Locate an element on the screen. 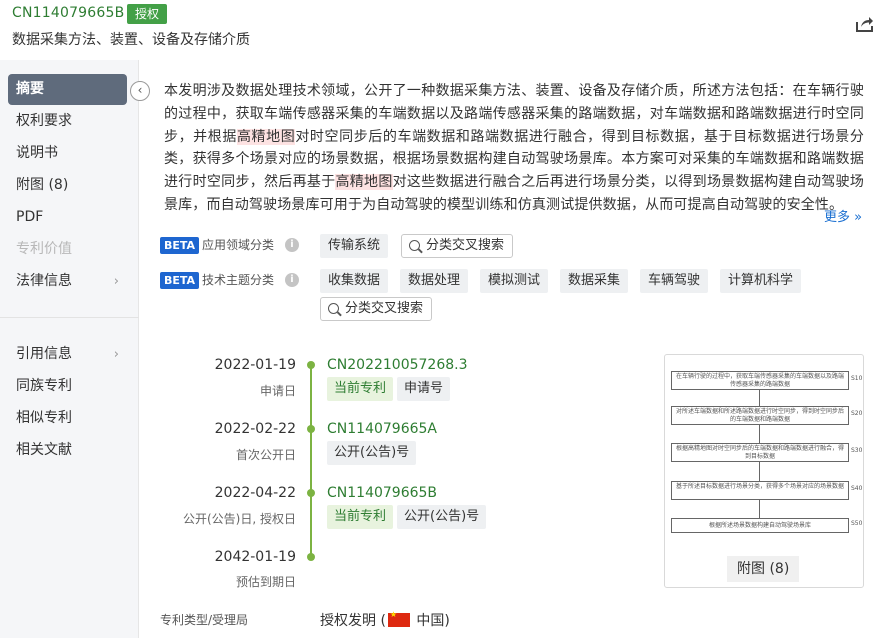 The width and height of the screenshot is (880, 638). sidebar-divider is located at coordinates (69, 317).